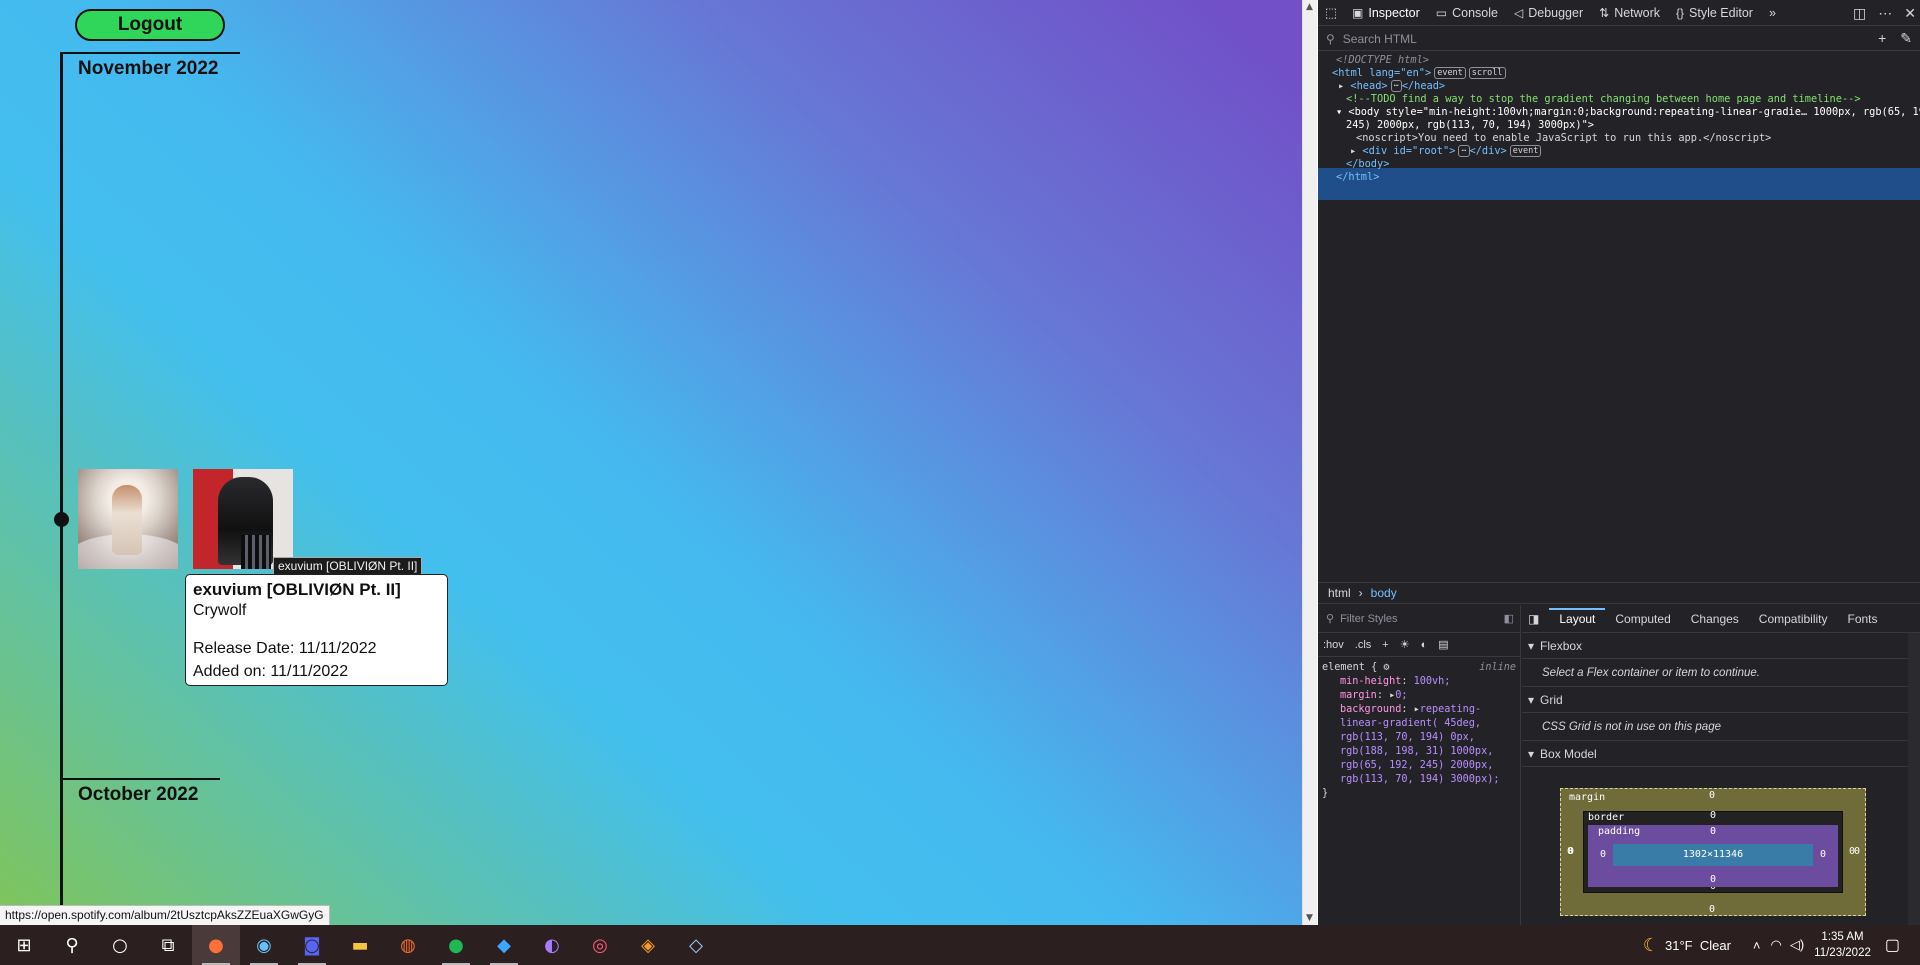  Describe the element at coordinates (1721, 754) in the screenshot. I see `boxmodel-section-header: ▾ Box Model` at that location.